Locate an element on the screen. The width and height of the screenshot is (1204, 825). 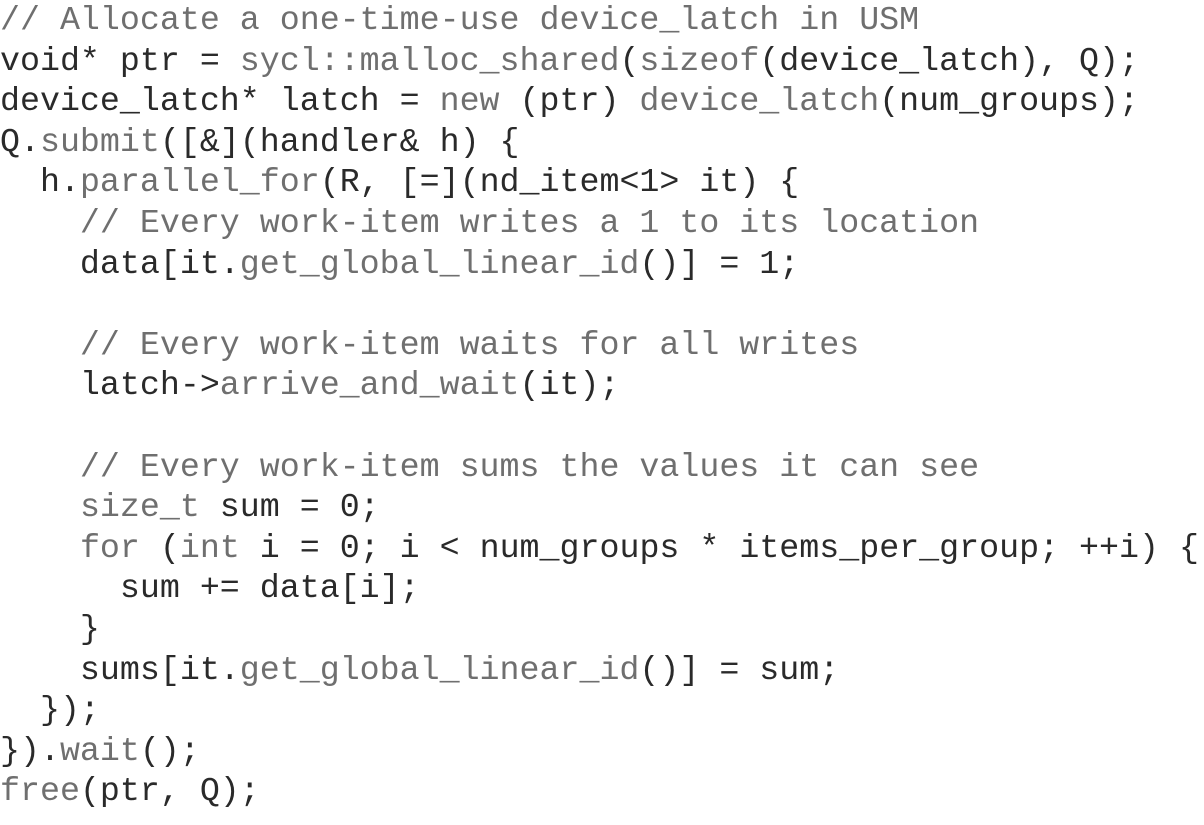
code-token: size_t is located at coordinates (139, 507).